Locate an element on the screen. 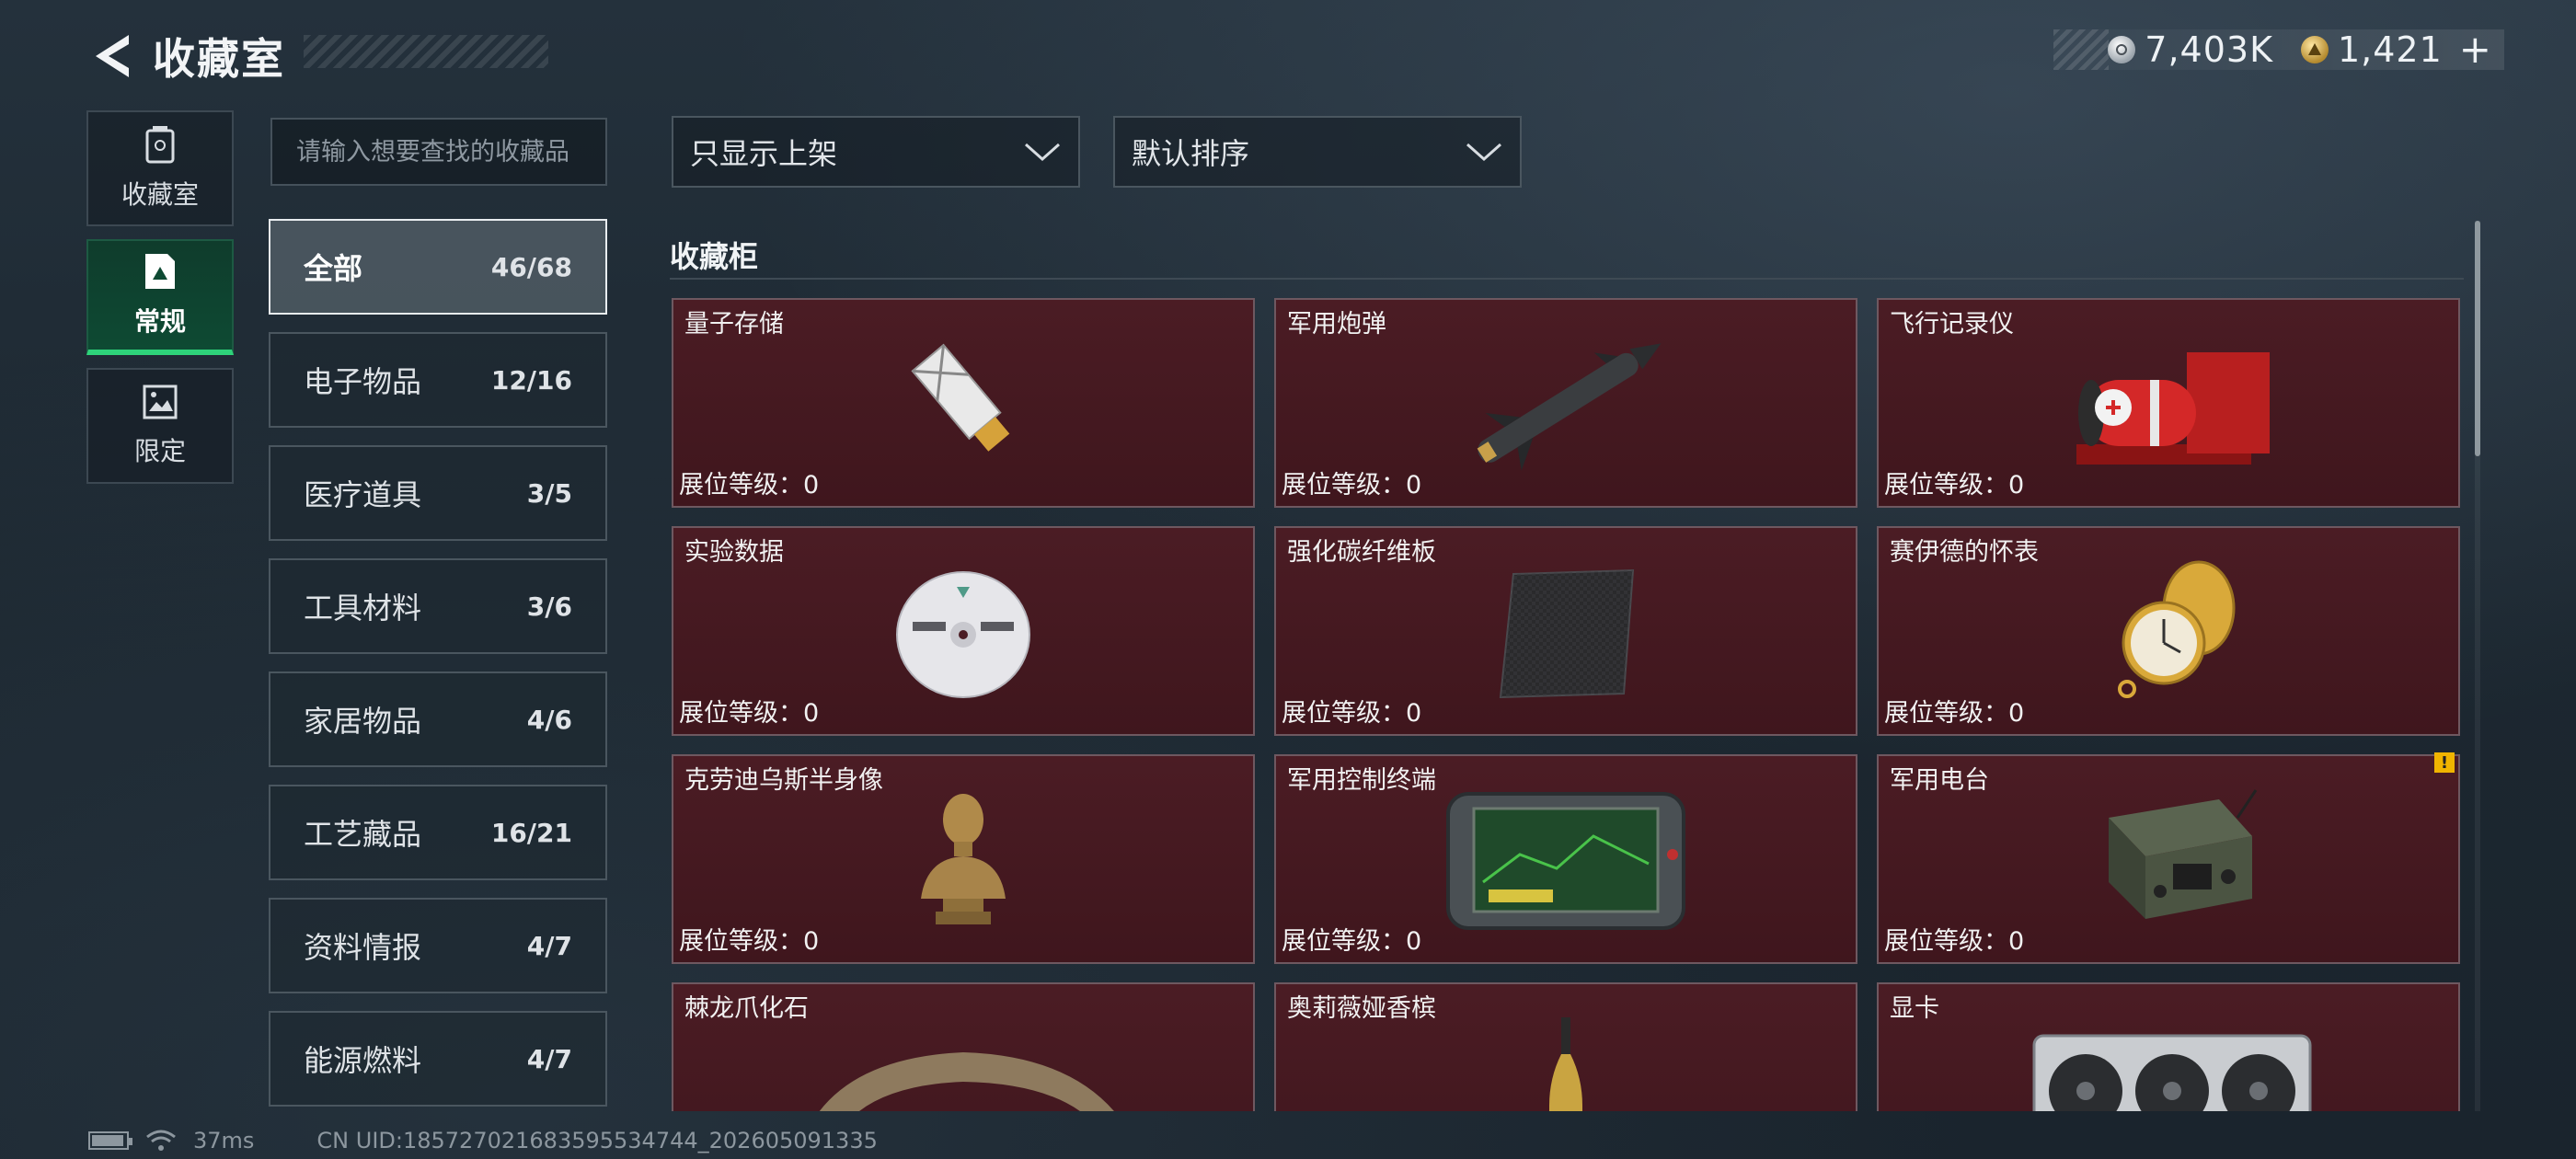 The height and width of the screenshot is (1159, 2576). header: 收藏室 is located at coordinates (185, 56).